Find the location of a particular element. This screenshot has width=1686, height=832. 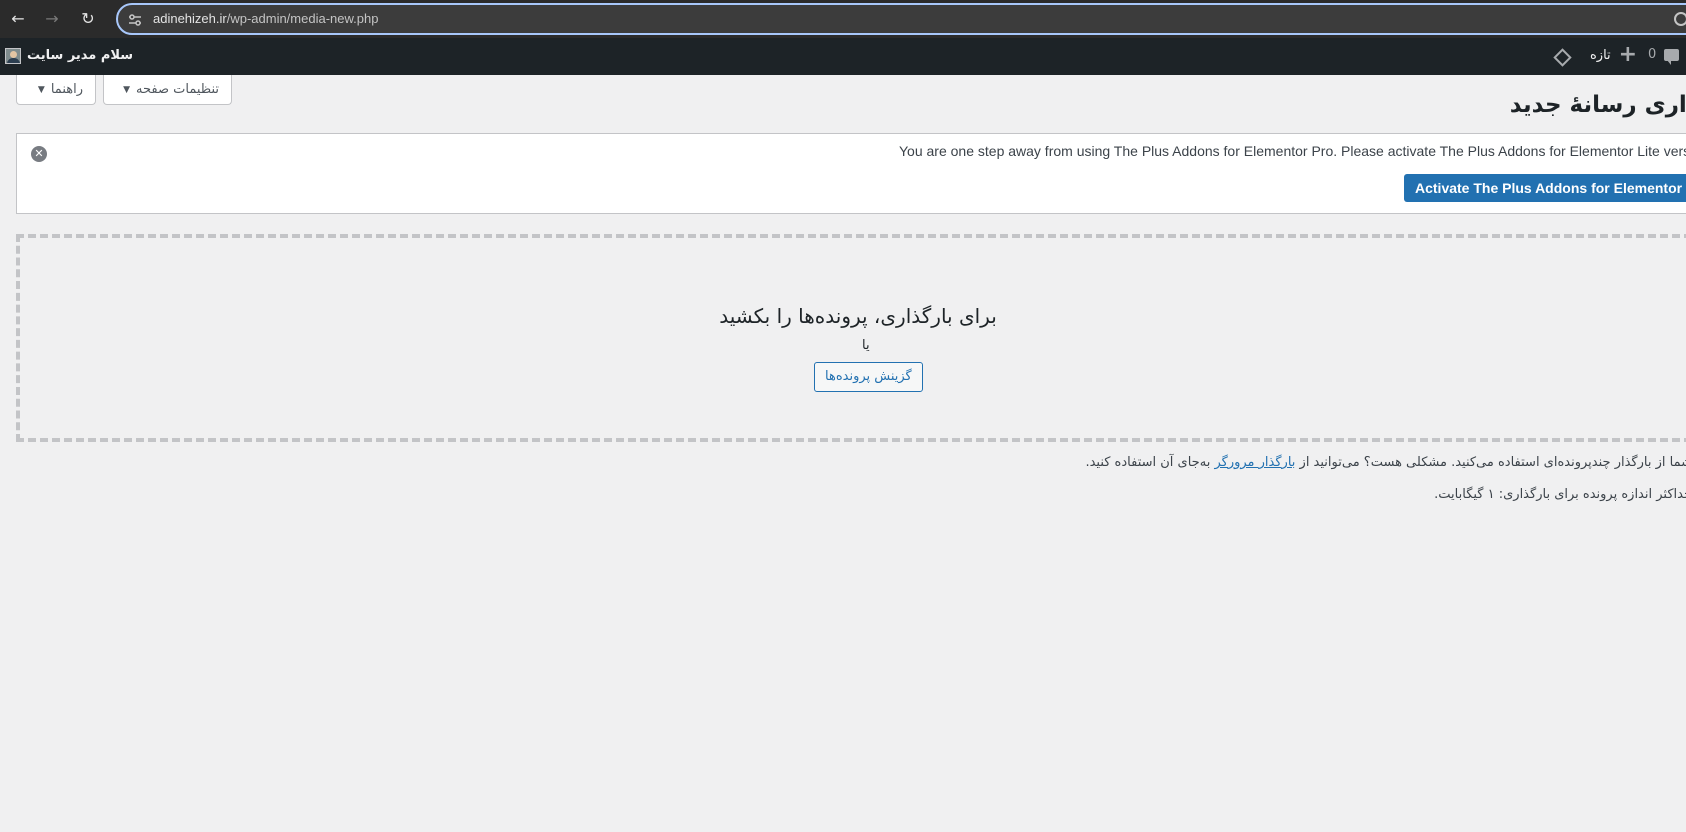

screen-options-label: تنظیمات صفحه is located at coordinates (177, 89).